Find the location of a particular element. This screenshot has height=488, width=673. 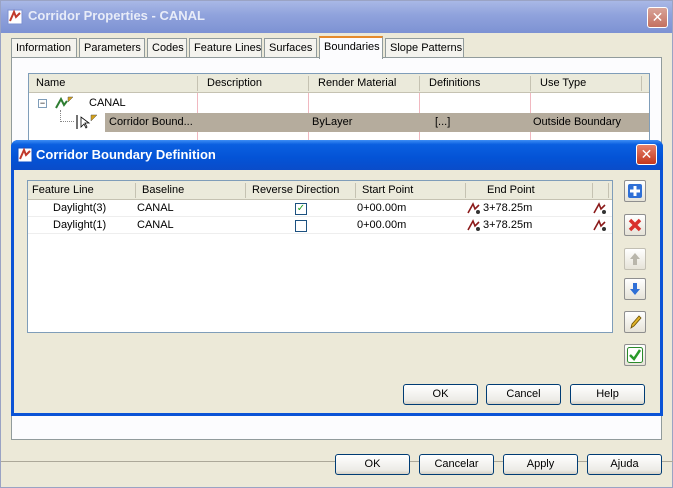

arrow-up-icon is located at coordinates (635, 259).